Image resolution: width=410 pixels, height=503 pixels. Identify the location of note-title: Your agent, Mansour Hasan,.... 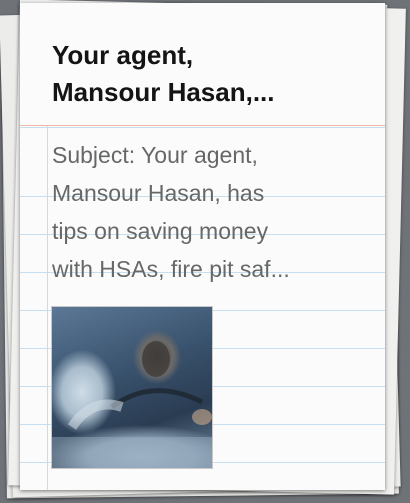
(163, 73).